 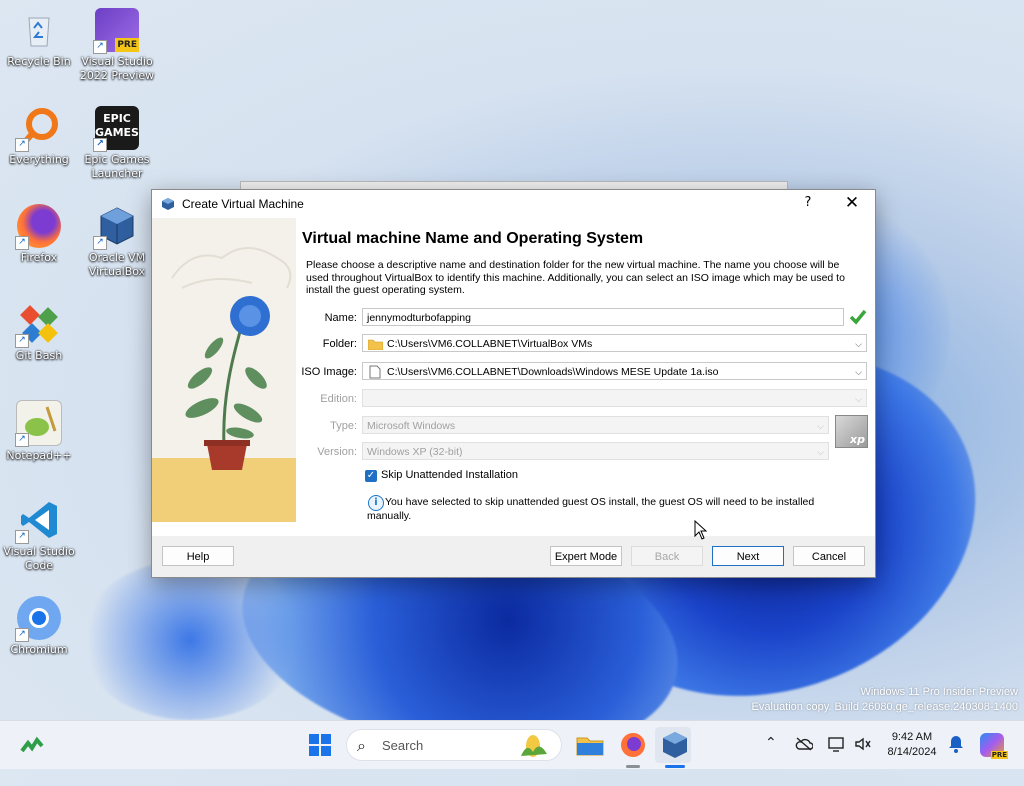 I want to click on desktop-icon-label: Everything, so click(x=39, y=159).